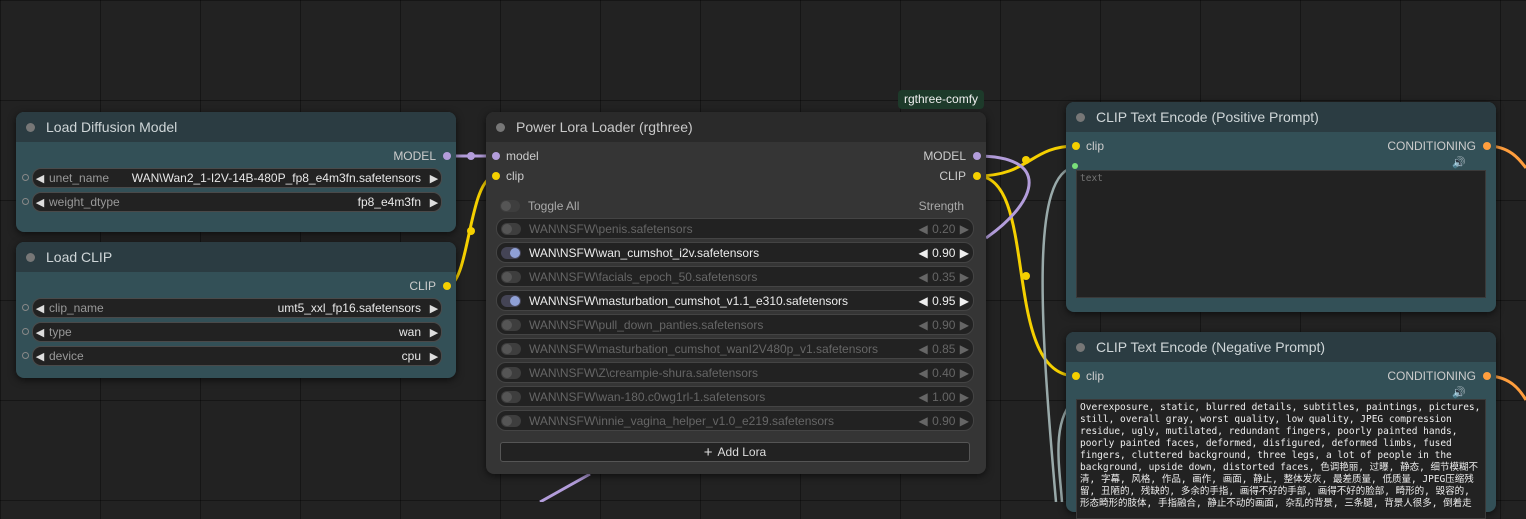 Image resolution: width=1526 pixels, height=519 pixels. Describe the element at coordinates (236, 257) in the screenshot. I see `node-header: Load CLIP` at that location.